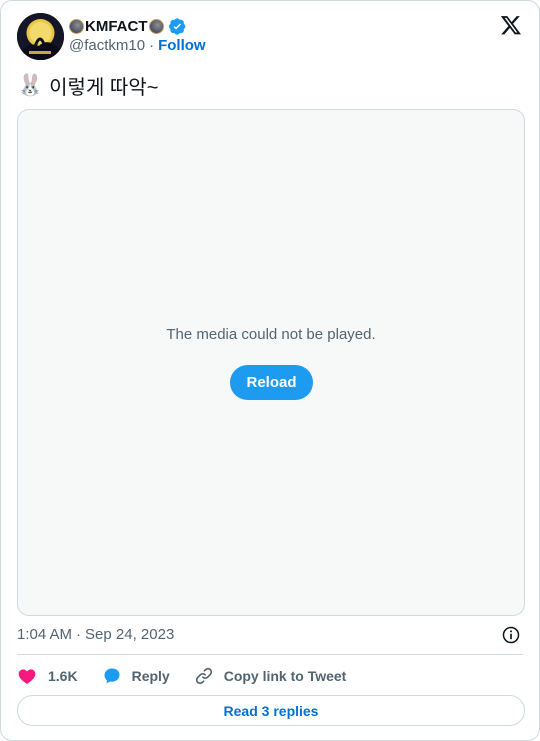  What do you see at coordinates (270, 654) in the screenshot?
I see `divider` at bounding box center [270, 654].